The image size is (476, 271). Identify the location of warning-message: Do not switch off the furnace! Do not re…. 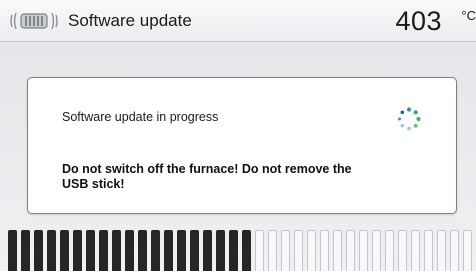
(207, 176).